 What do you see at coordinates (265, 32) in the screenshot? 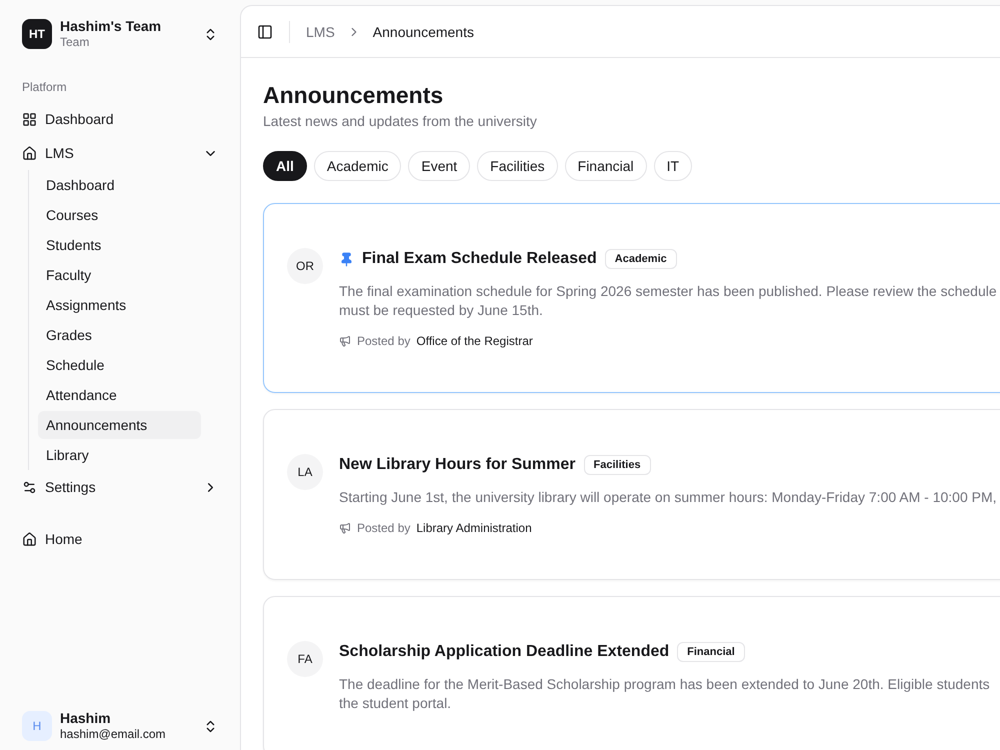
I see `sidebar-toggle-icon` at bounding box center [265, 32].